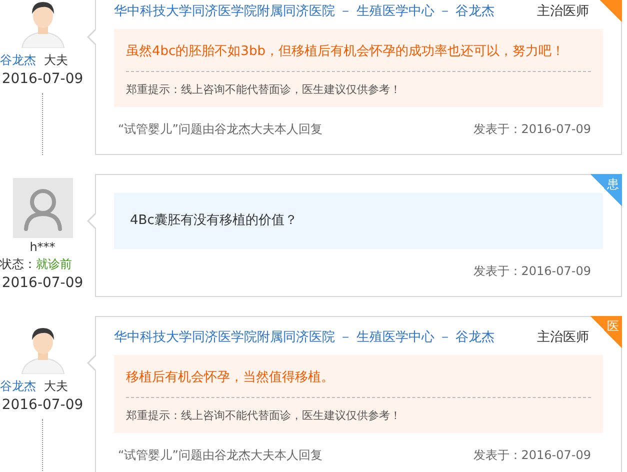  I want to click on status-value: 就诊前, so click(54, 264).